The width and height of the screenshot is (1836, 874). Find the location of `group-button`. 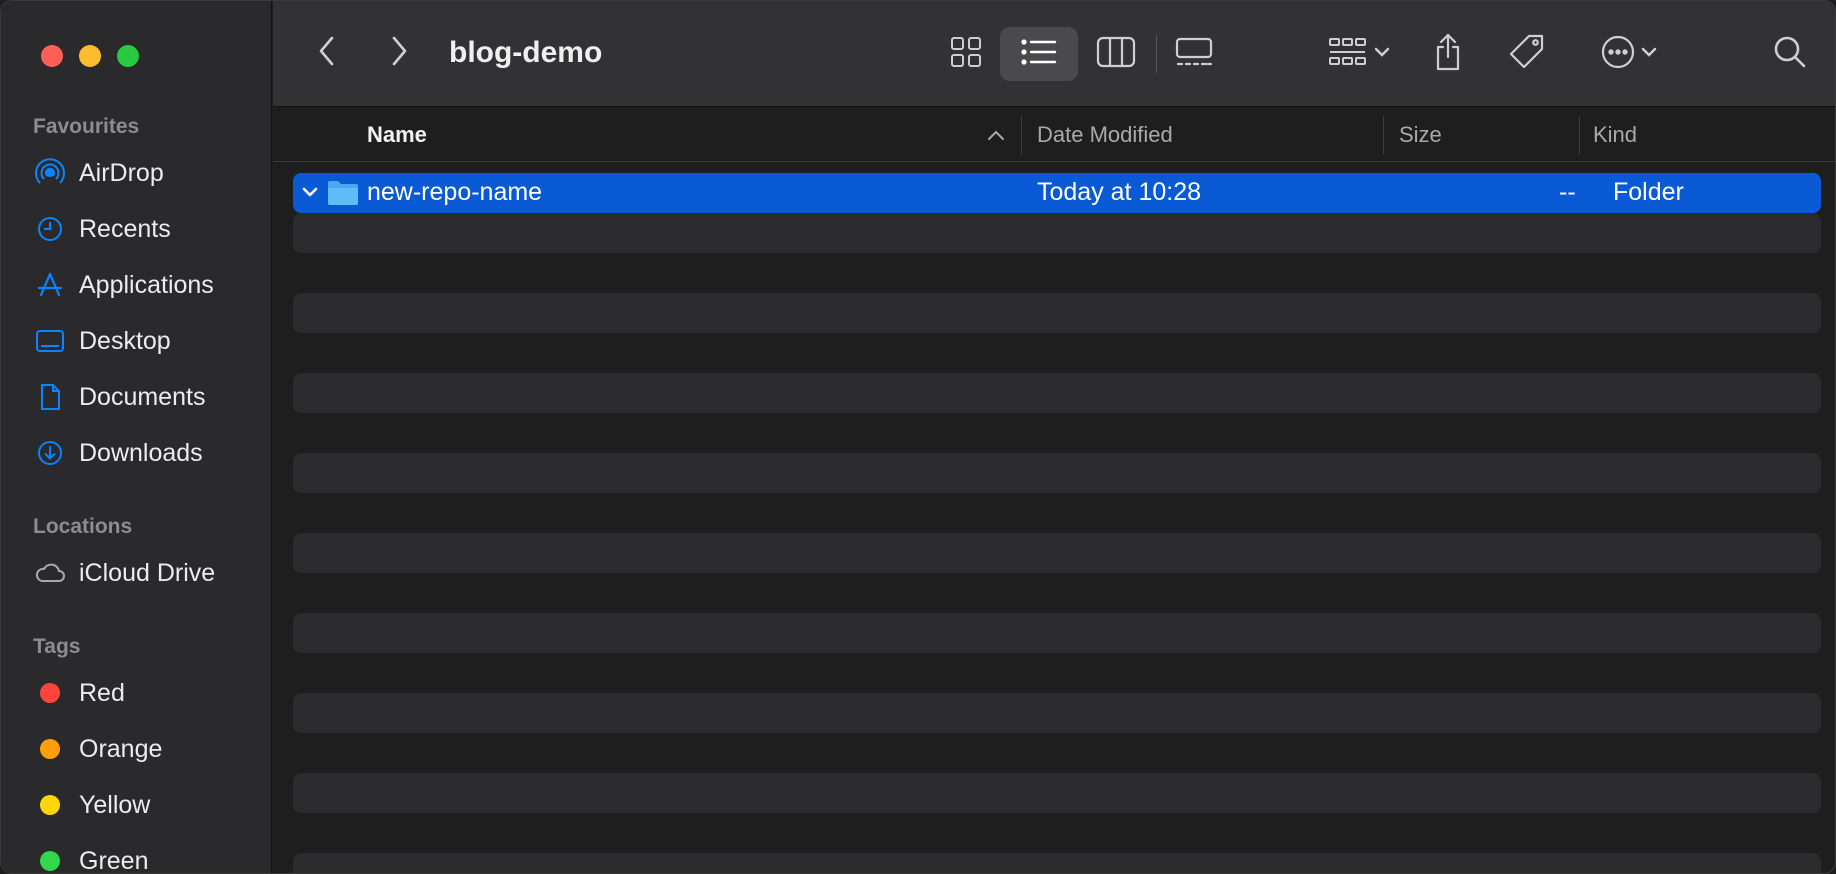

group-button is located at coordinates (1359, 54).